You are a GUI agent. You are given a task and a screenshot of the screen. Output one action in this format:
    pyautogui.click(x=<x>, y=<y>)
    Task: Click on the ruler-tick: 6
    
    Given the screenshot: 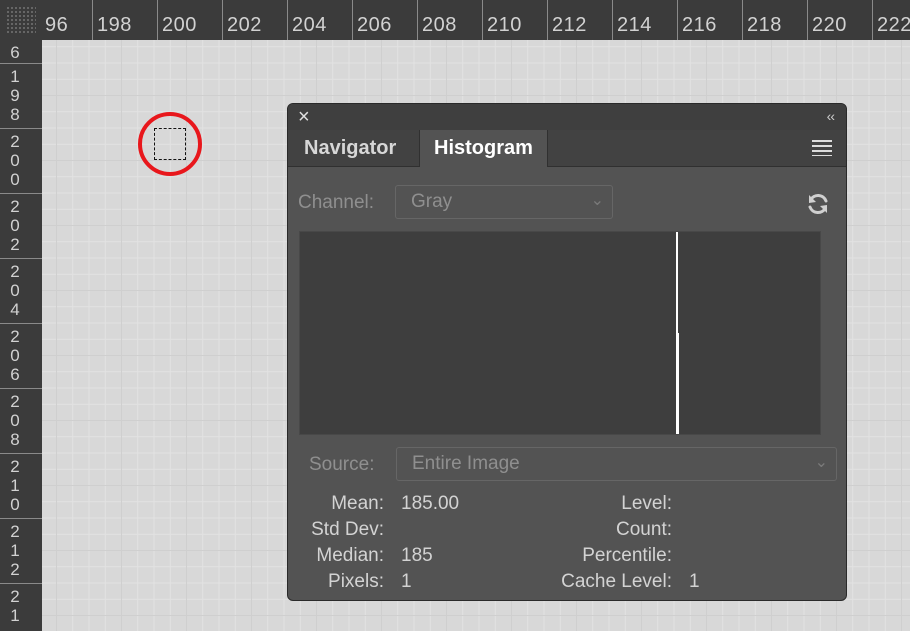 What is the action you would take?
    pyautogui.click(x=21, y=52)
    